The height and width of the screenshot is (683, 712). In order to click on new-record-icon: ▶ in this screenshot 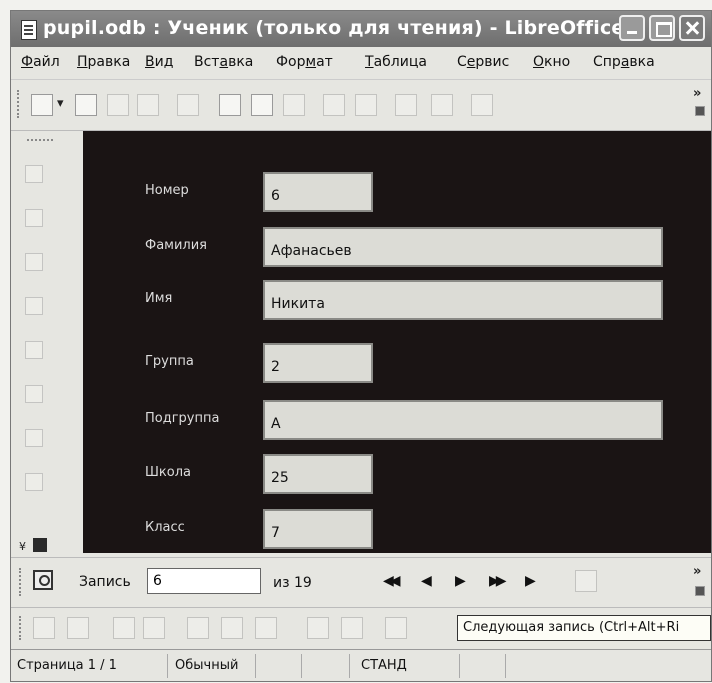, I will do `click(530, 581)`.